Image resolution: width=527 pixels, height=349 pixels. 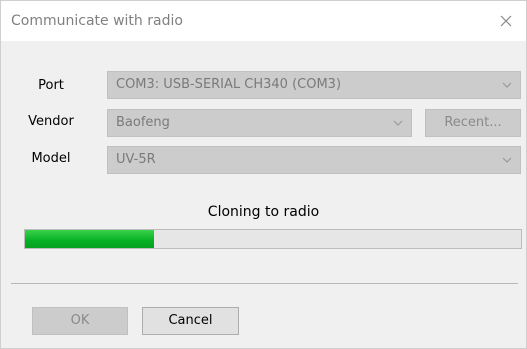 I want to click on port-value: COM3: USB-SERIAL CH340 (COM3), so click(x=229, y=84).